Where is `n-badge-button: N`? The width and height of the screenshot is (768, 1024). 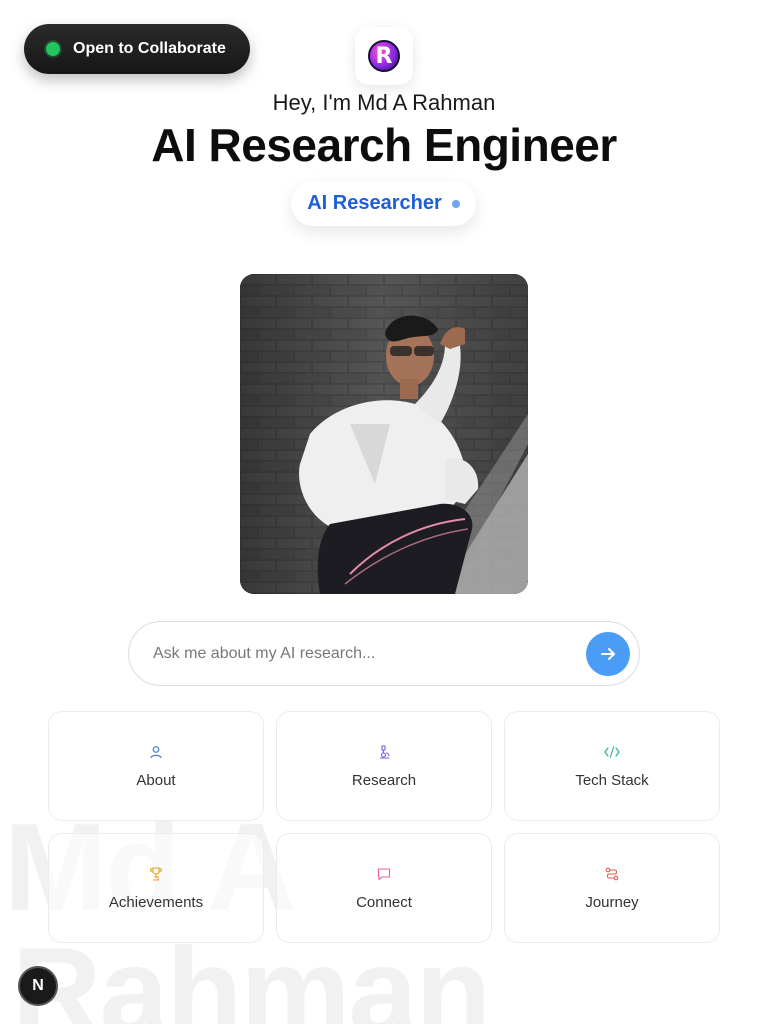
n-badge-button: N is located at coordinates (38, 986).